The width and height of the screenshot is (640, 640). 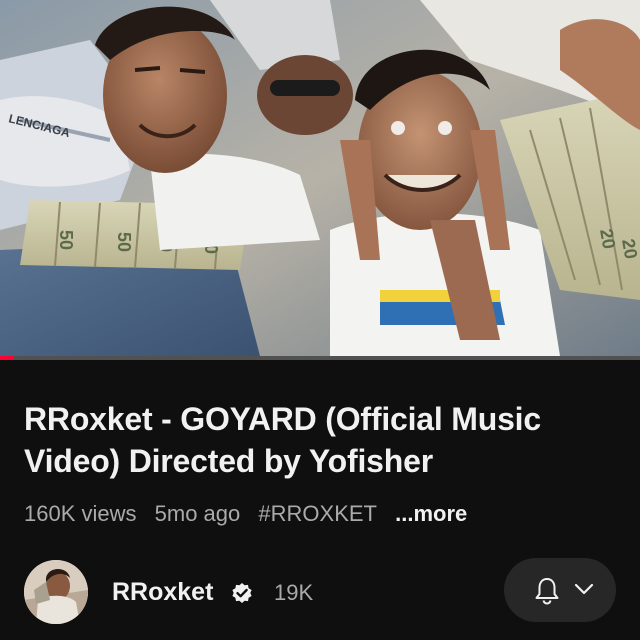 I want to click on chevron-down-icon, so click(x=584, y=589).